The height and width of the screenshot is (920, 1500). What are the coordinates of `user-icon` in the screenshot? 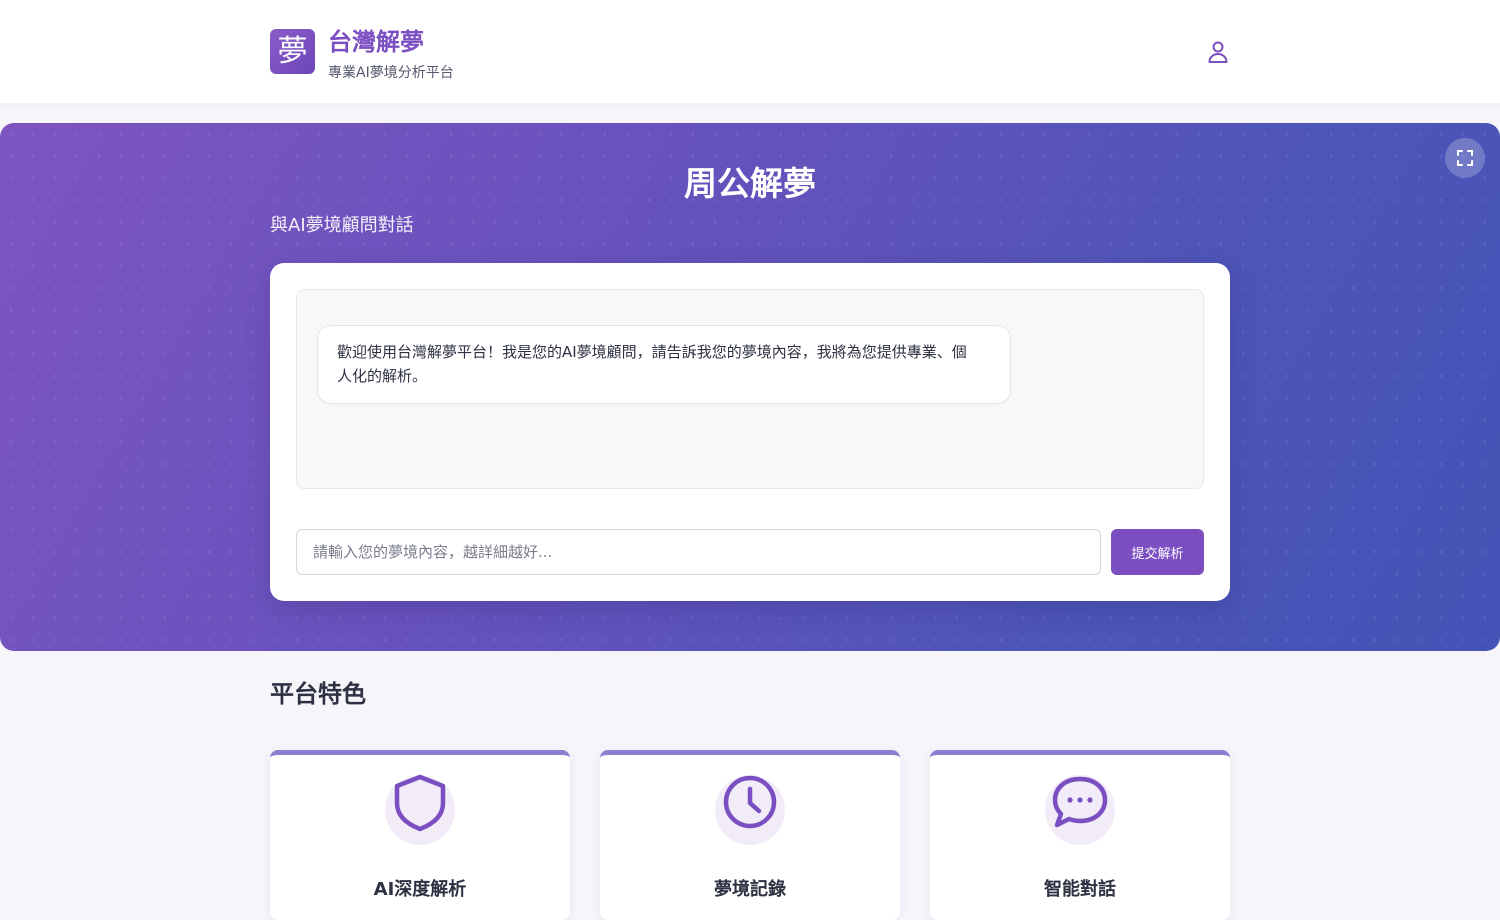 It's located at (1218, 52).